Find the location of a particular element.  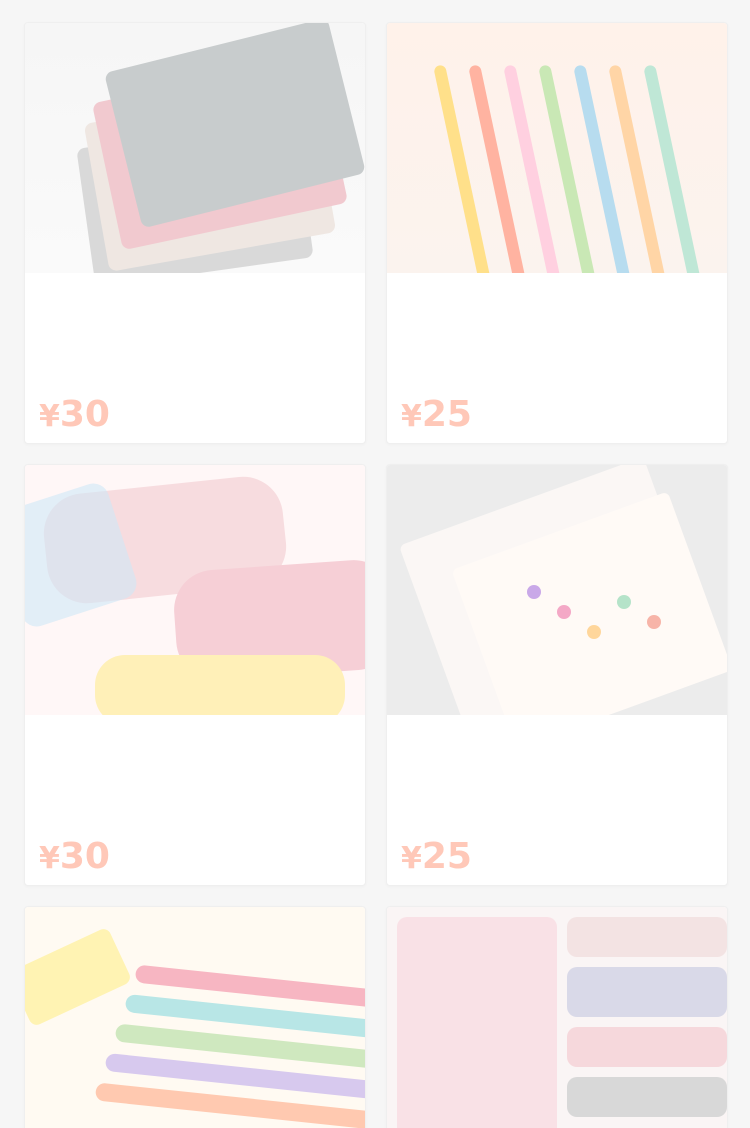

pencils-image is located at coordinates (195, 1017).